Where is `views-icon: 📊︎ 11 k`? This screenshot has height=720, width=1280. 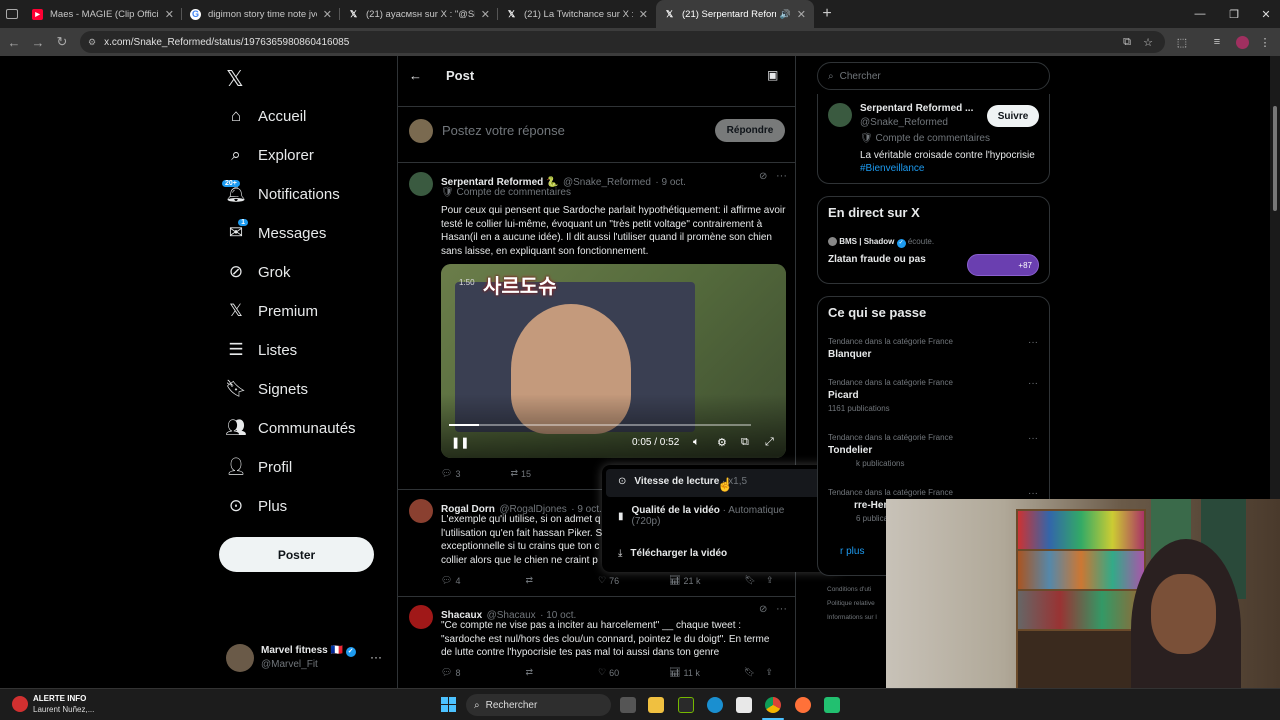
views-icon: 📊︎ 11 k is located at coordinates (684, 672).